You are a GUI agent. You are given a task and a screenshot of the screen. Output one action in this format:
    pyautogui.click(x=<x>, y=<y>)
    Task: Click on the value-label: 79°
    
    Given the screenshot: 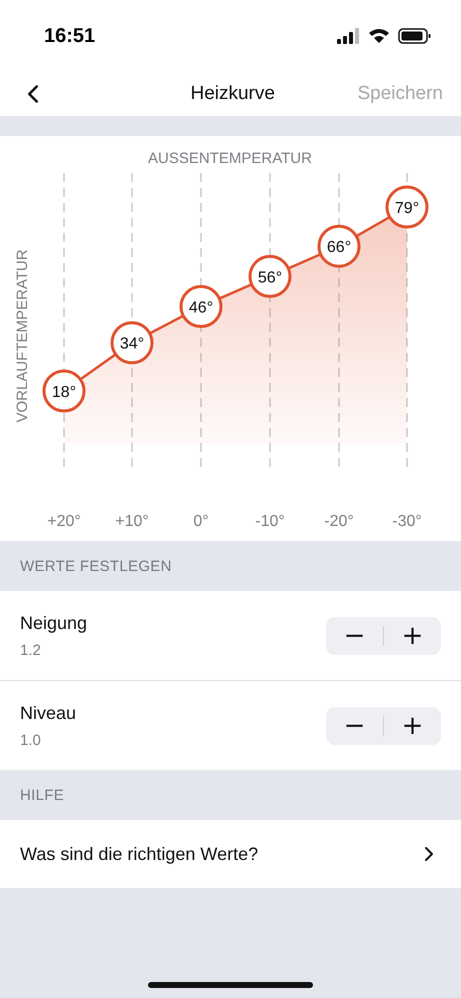 What is the action you would take?
    pyautogui.click(x=407, y=209)
    